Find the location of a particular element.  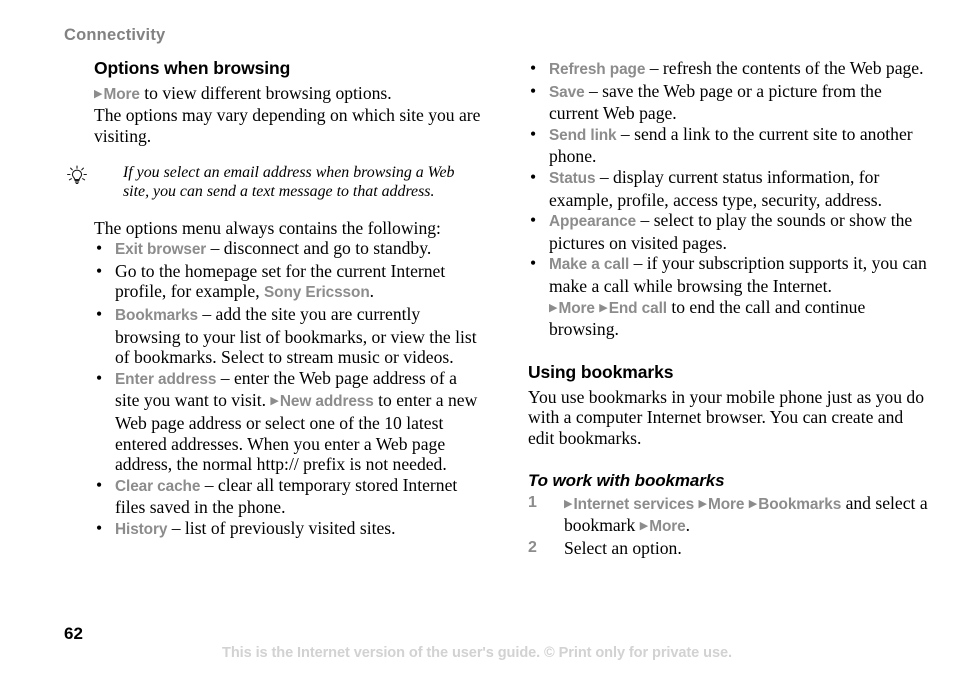

ui-label-make-a-call: Make a call is located at coordinates (589, 265).